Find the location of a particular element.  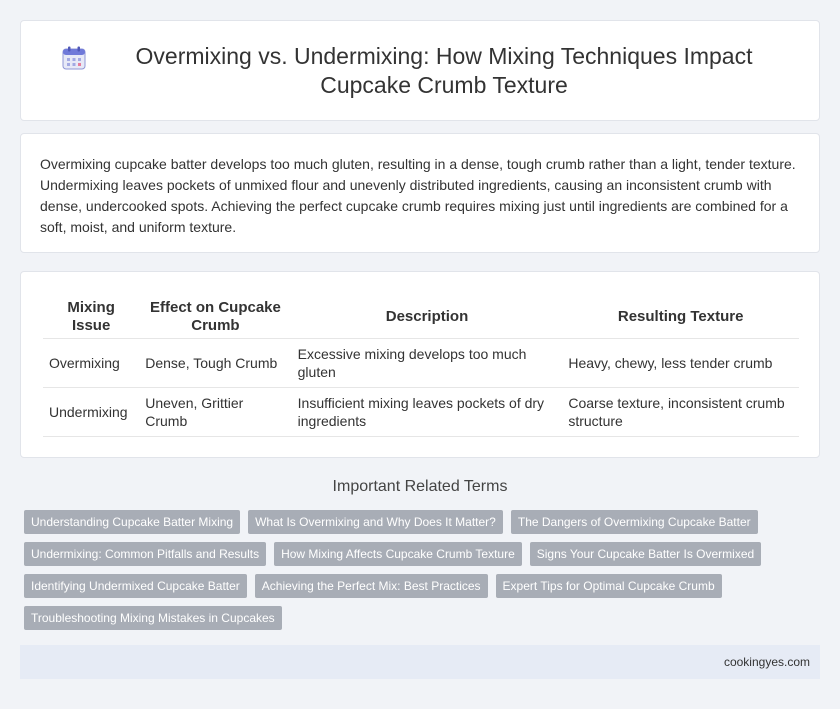

related-term-tag: How Mixing Affects Cupcake Crumb Texture is located at coordinates (398, 554).